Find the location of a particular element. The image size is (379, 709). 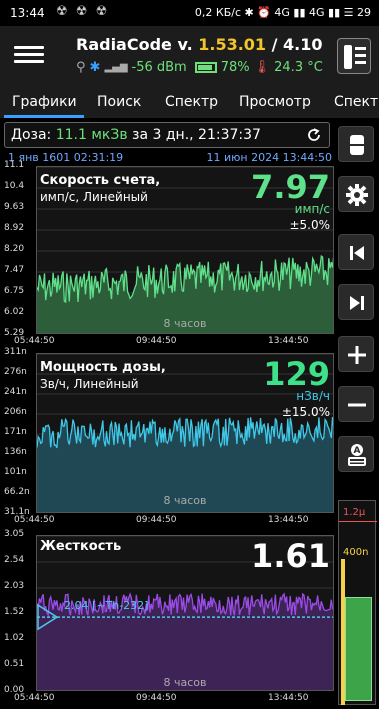

app-version: 1.53.01 is located at coordinates (232, 44).